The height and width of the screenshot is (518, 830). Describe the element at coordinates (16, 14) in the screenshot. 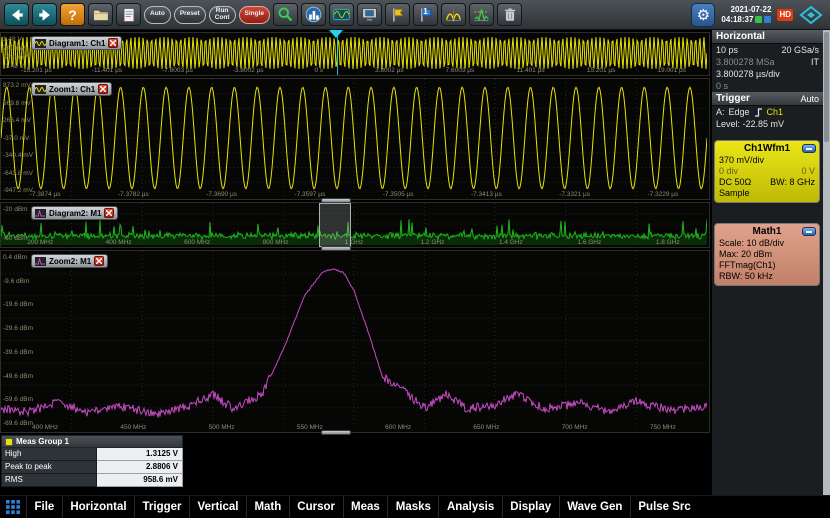

I see `undo-button` at that location.